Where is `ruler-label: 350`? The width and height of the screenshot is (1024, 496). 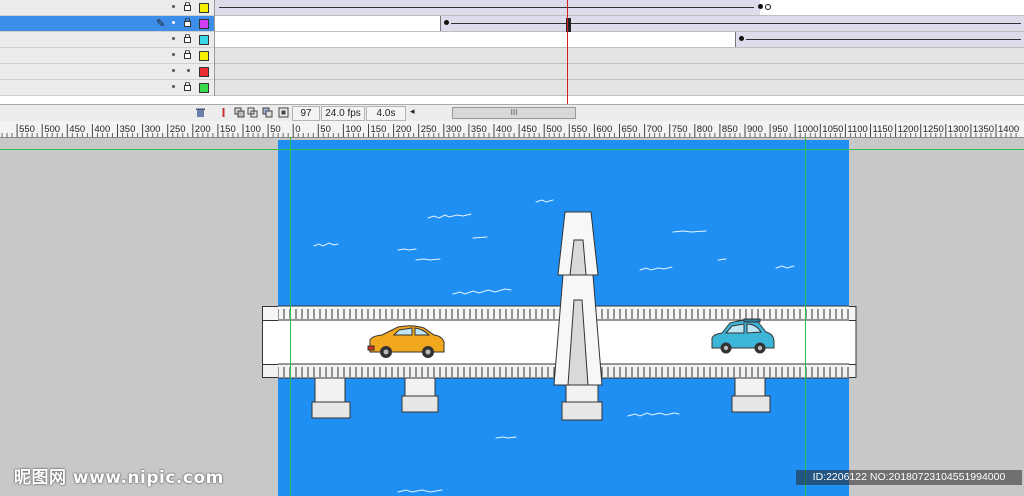 ruler-label: 350 is located at coordinates (128, 129).